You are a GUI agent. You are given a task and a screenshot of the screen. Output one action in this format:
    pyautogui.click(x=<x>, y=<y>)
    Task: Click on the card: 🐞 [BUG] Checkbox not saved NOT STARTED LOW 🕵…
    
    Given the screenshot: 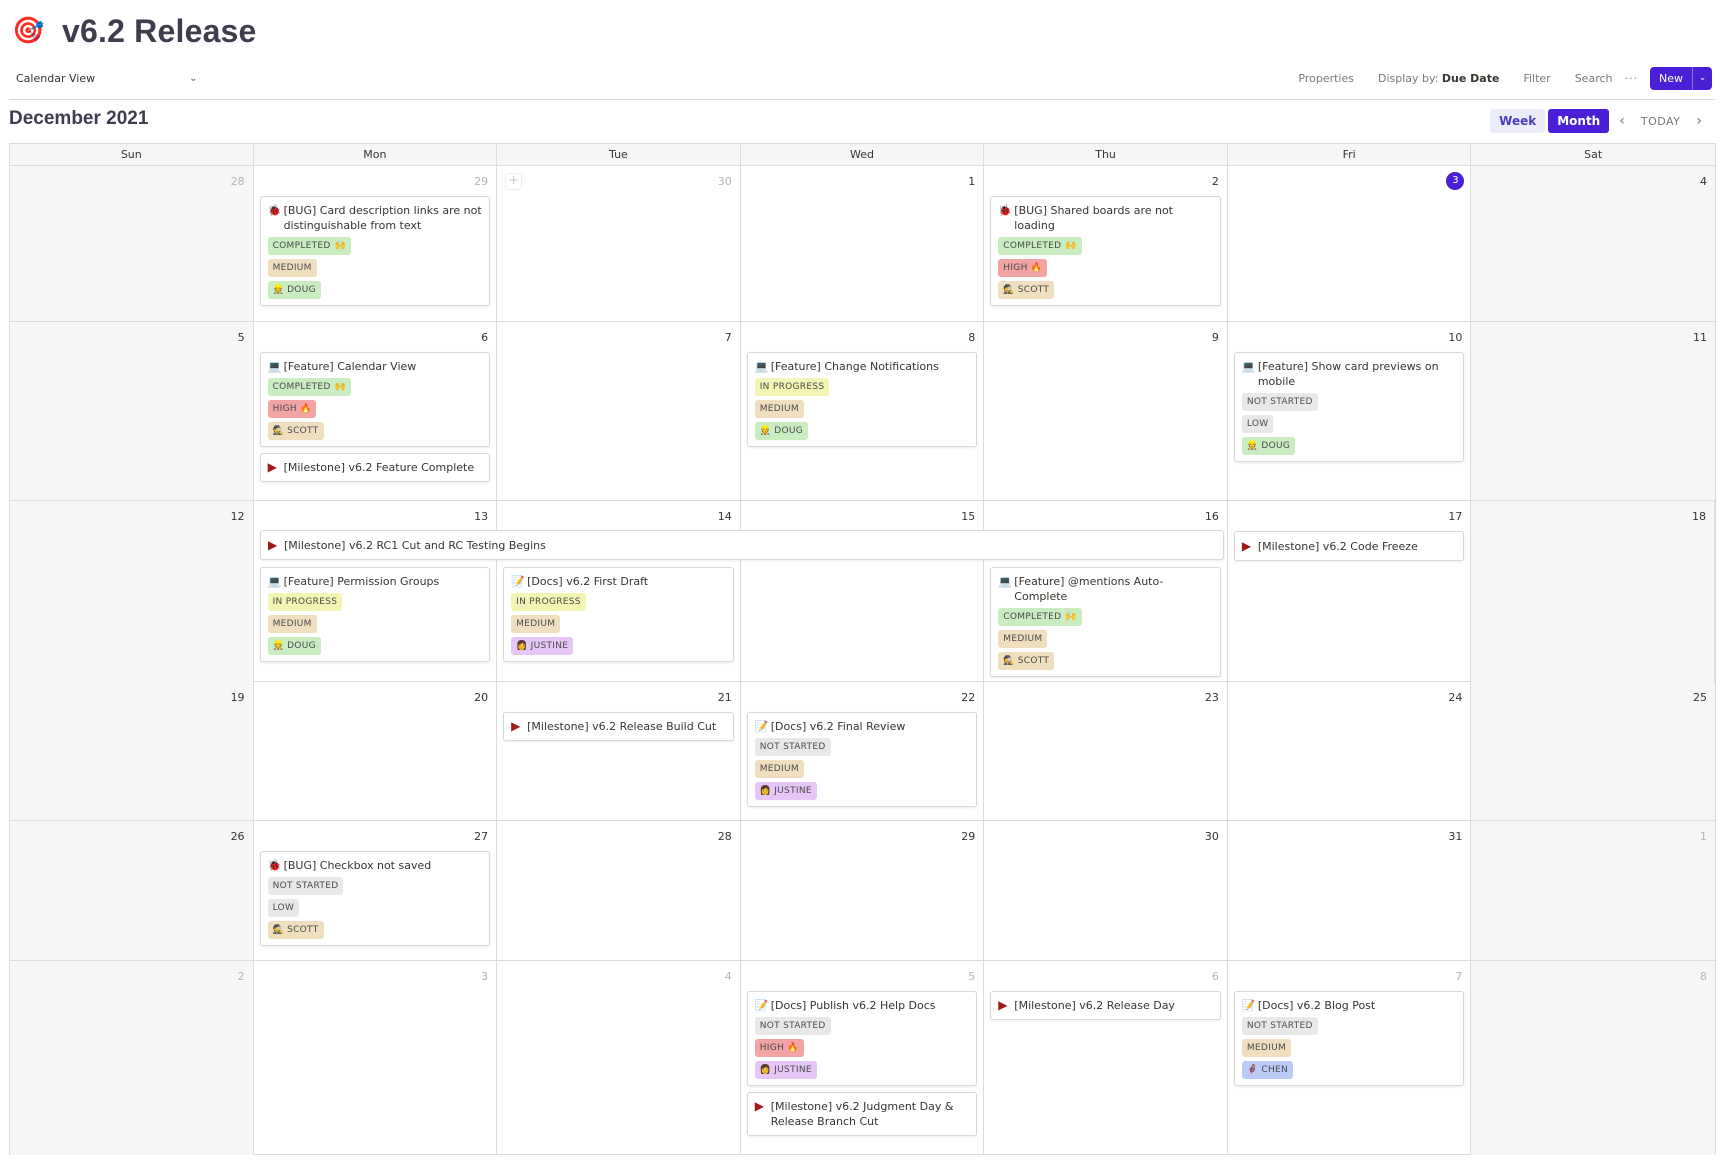 What is the action you would take?
    pyautogui.click(x=375, y=898)
    